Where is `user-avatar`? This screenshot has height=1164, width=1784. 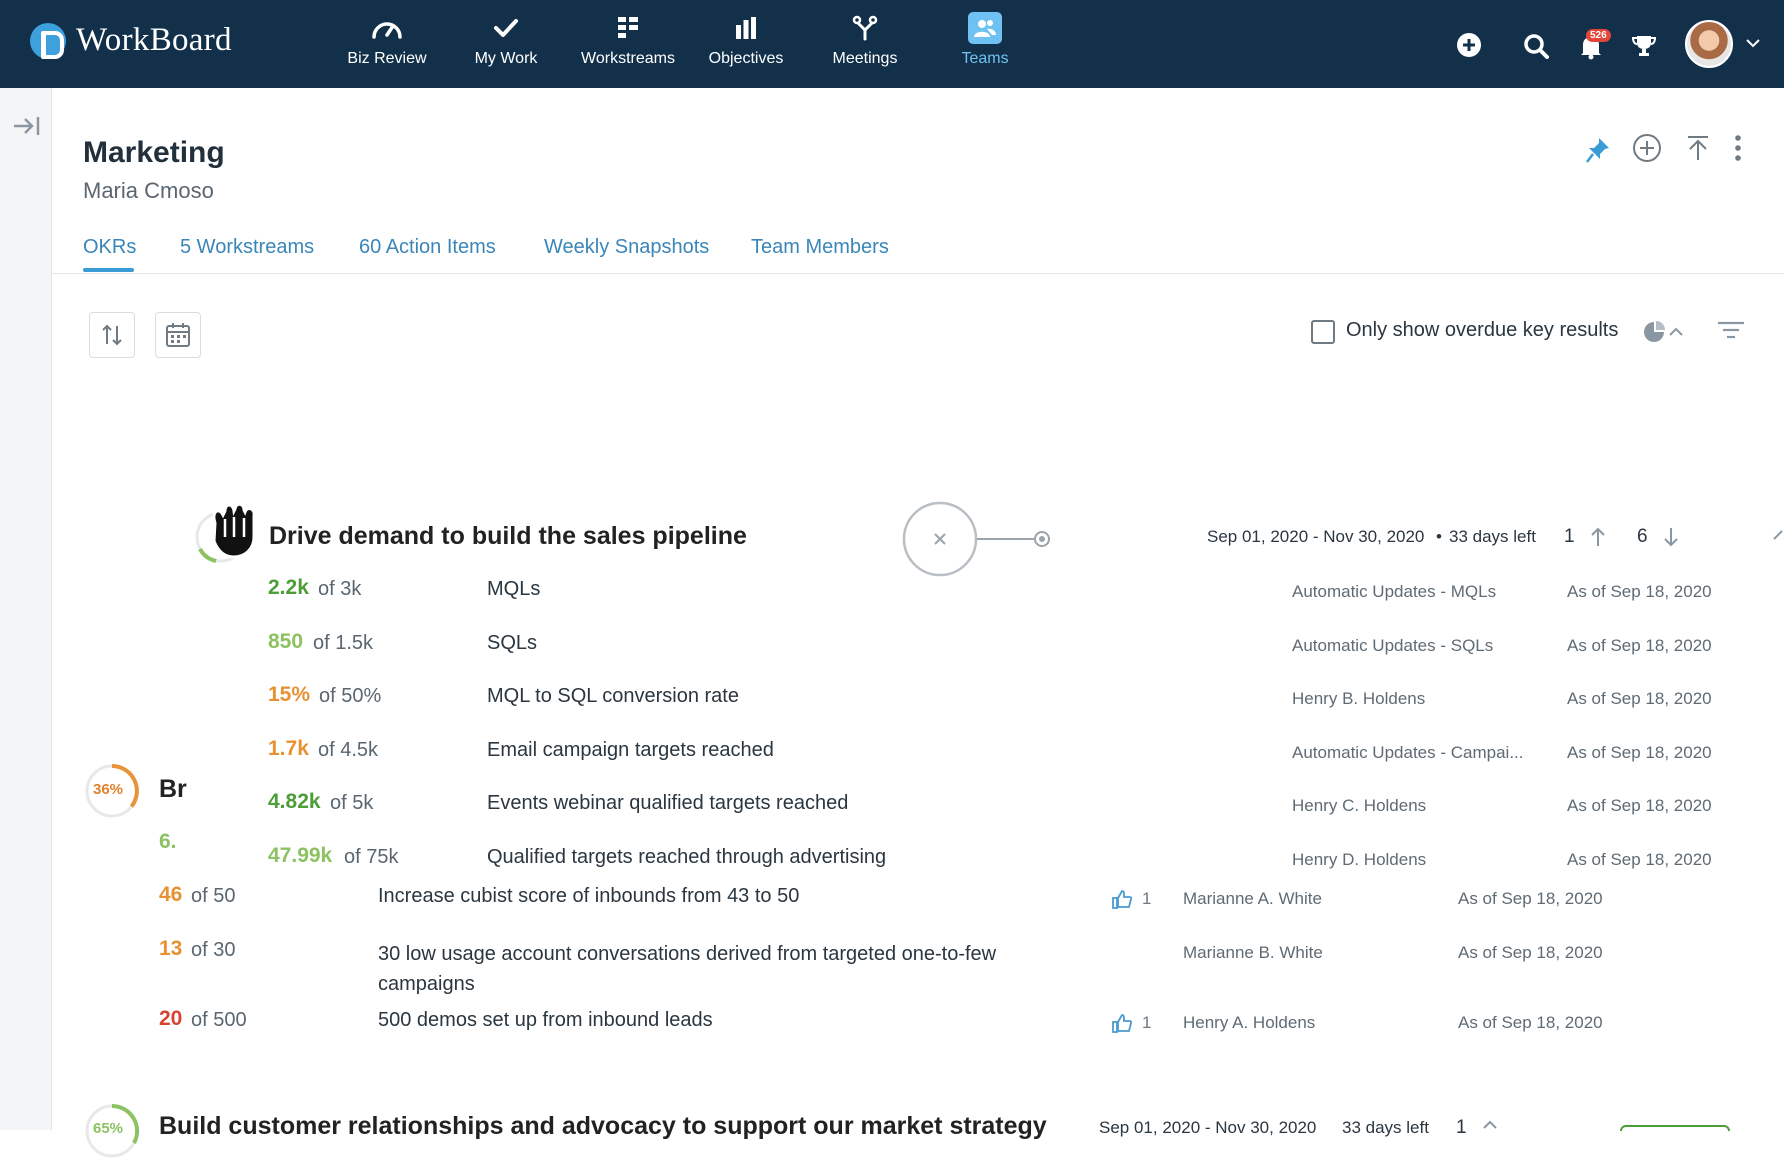 user-avatar is located at coordinates (1709, 44).